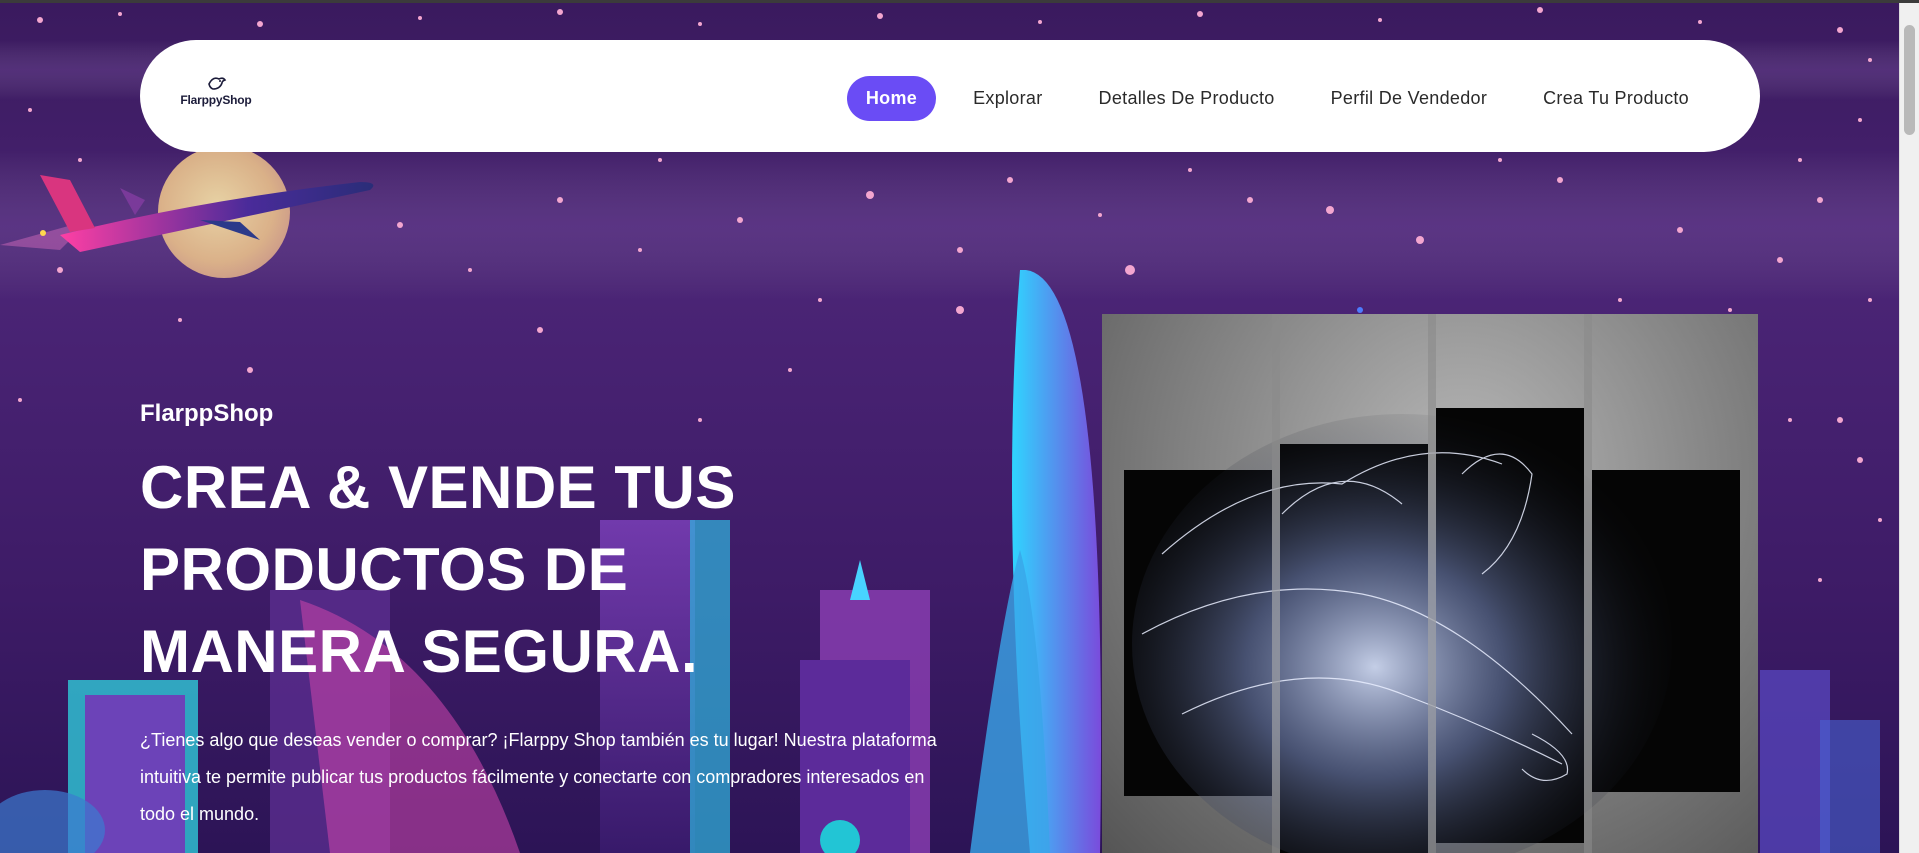  I want to click on logo-text: FlarppyShop, so click(216, 100).